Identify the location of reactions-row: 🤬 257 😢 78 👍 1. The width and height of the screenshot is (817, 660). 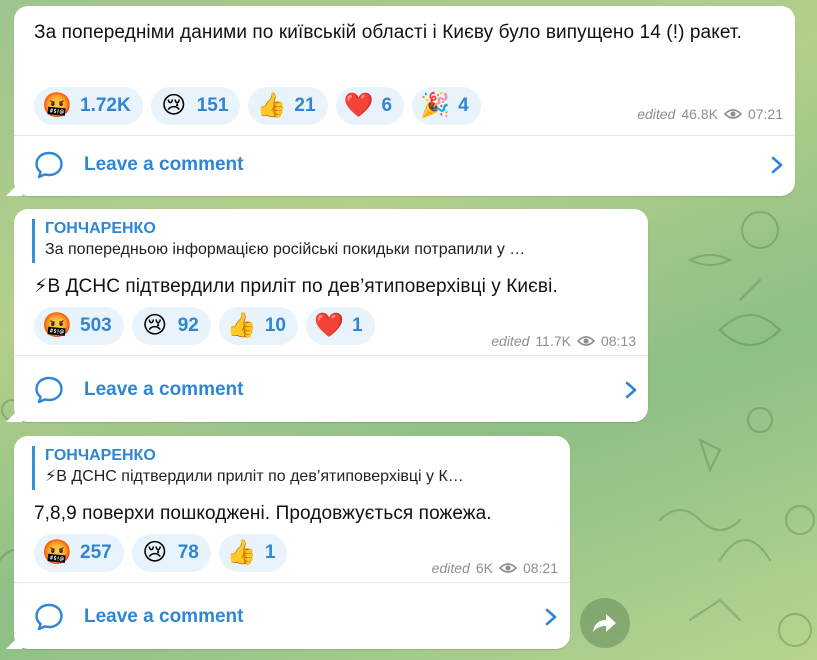
(161, 553).